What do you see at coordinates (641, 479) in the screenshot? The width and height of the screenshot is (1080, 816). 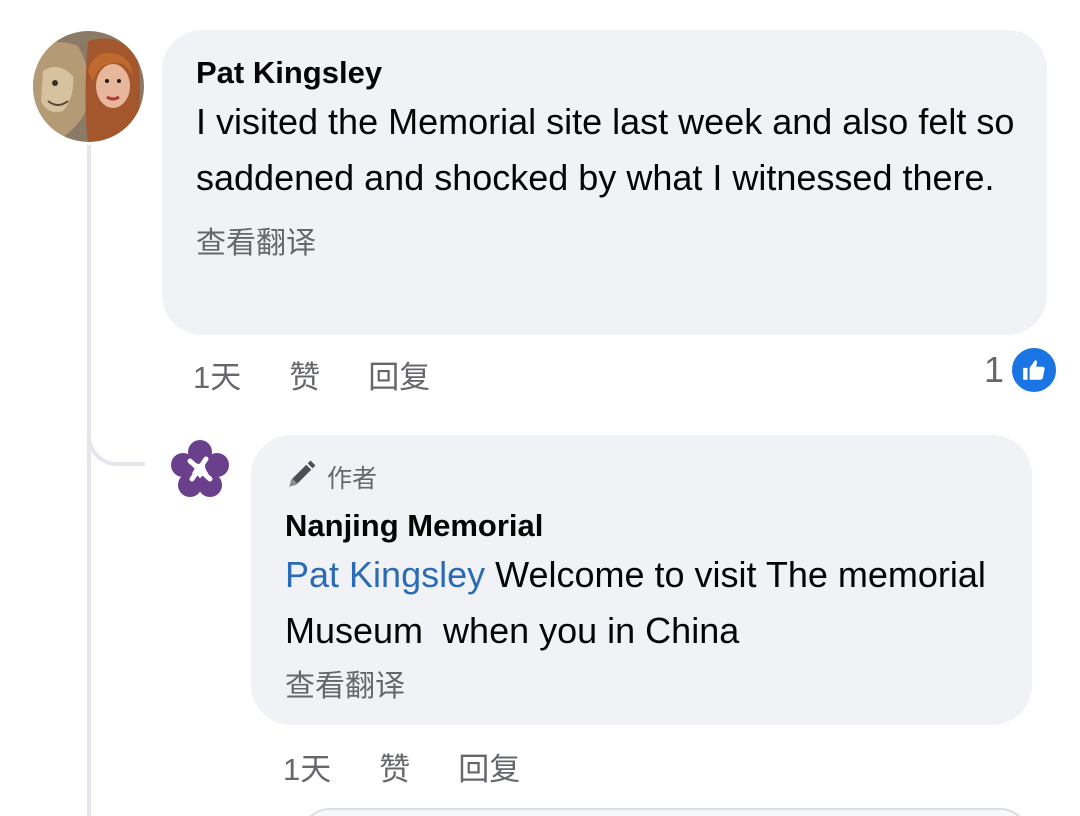 I see `author-badge: 作者` at bounding box center [641, 479].